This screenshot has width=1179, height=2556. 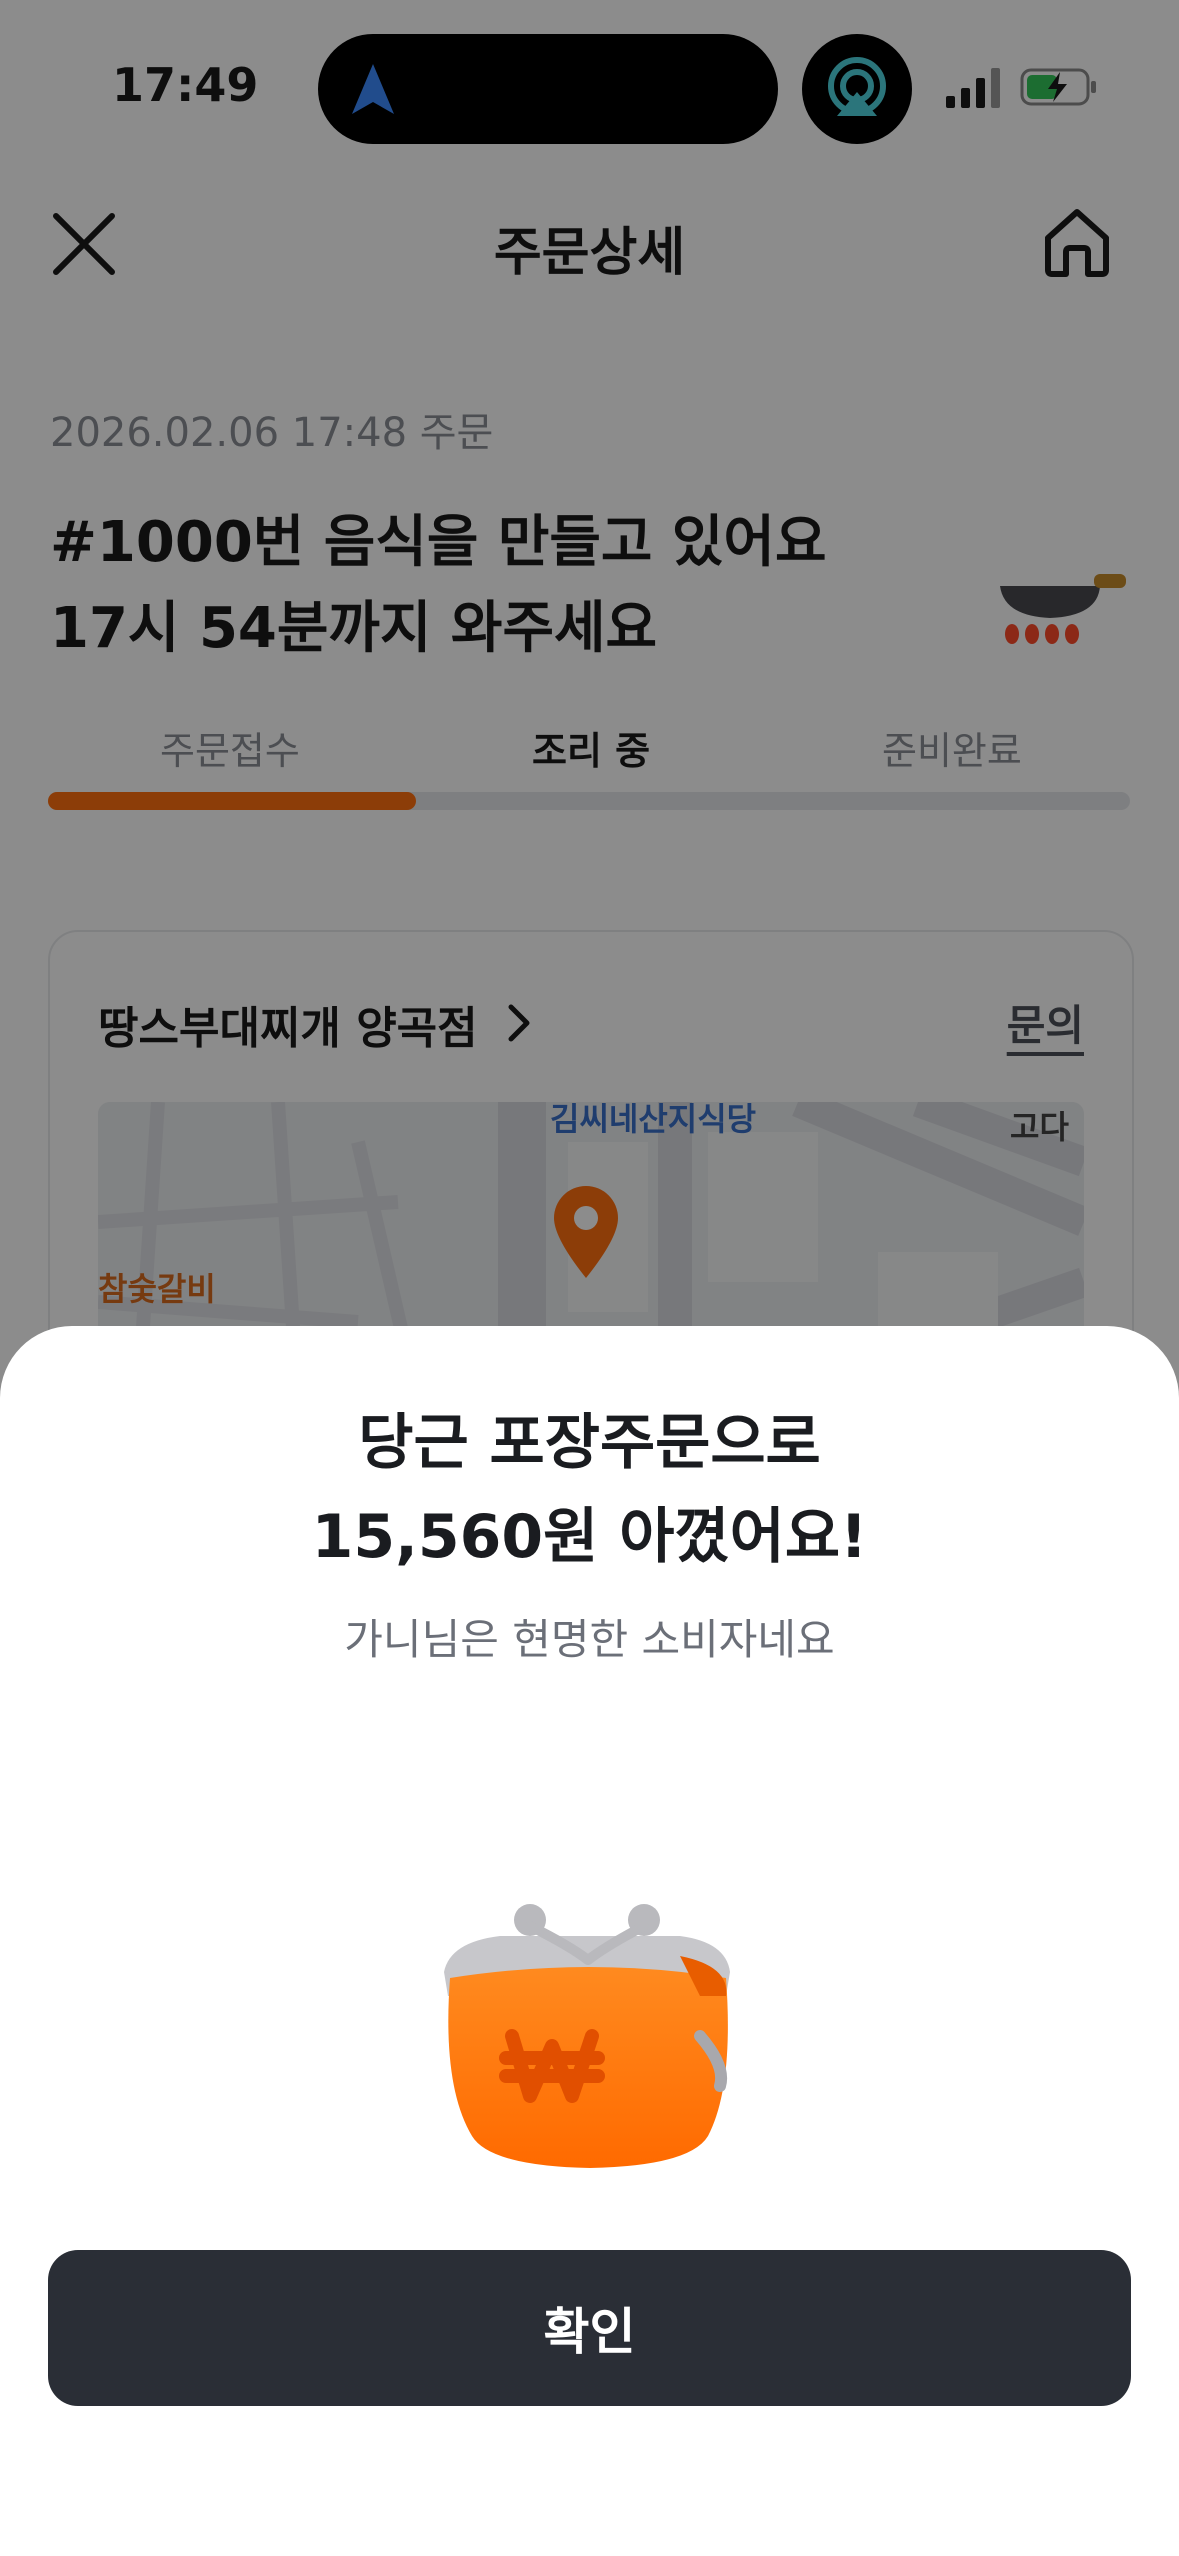 I want to click on sheet-title: 당근 포장주문으로 15,560원 아꼈어요!, so click(x=589, y=1490).